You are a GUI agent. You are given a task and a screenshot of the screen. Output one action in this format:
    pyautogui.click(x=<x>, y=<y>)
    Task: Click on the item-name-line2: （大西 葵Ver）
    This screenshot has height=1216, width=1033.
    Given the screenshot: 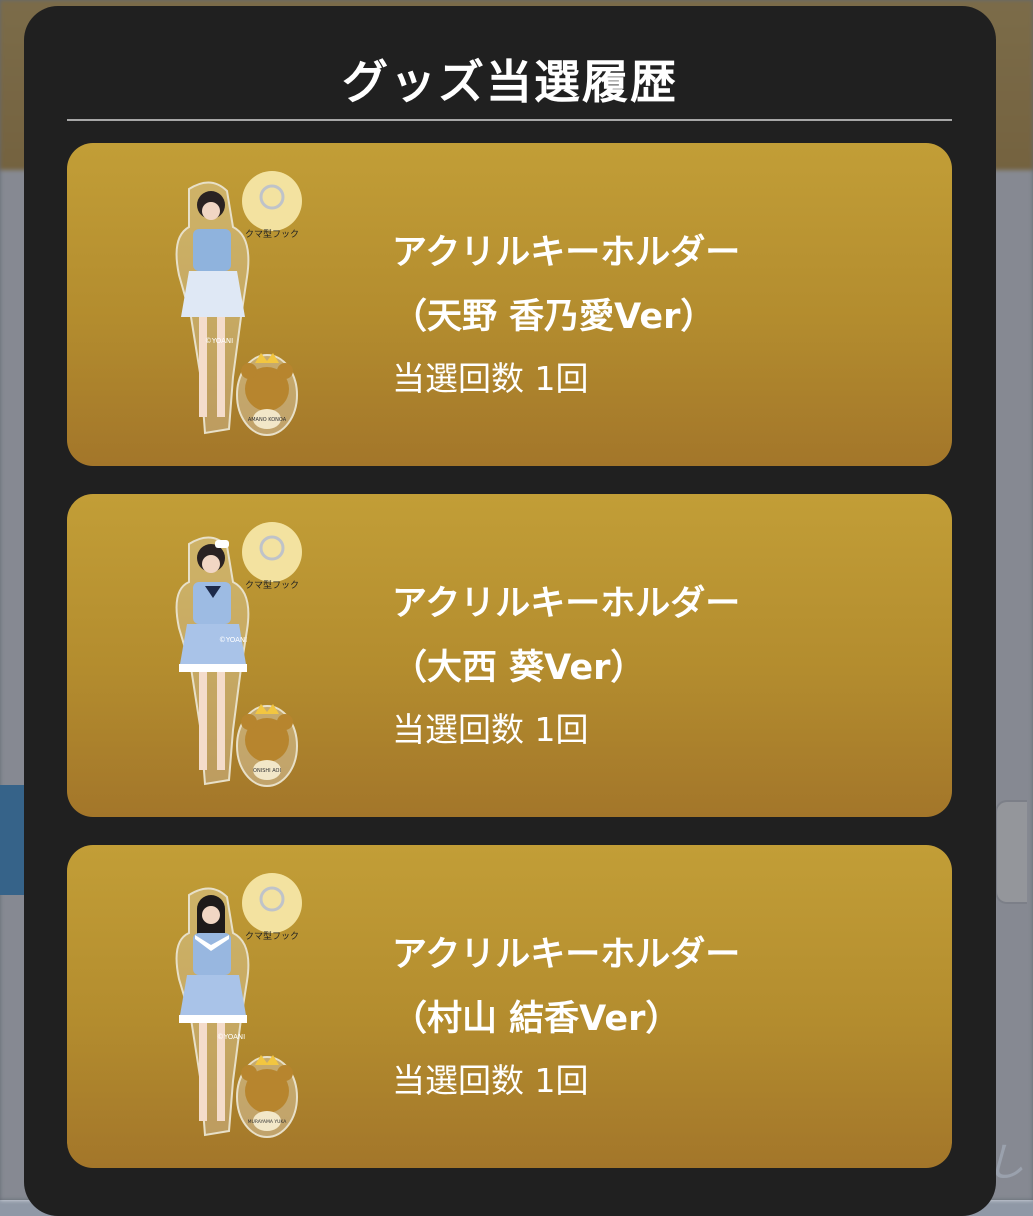 What is the action you would take?
    pyautogui.click(x=519, y=668)
    